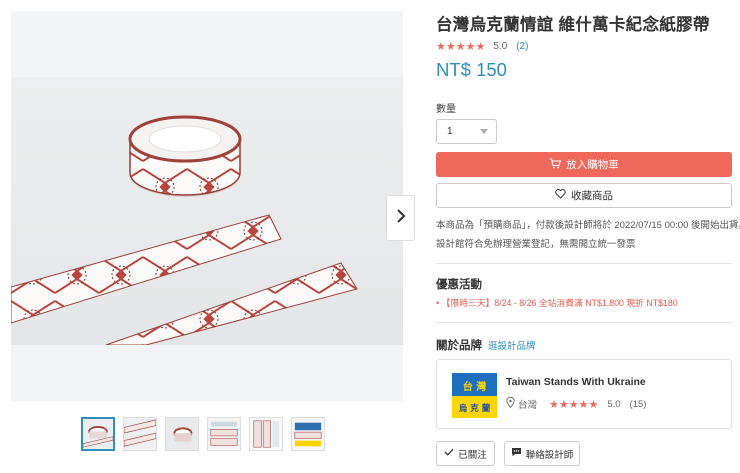 The image size is (740, 473). Describe the element at coordinates (638, 404) in the screenshot. I see `brand-review-count: (15)` at that location.